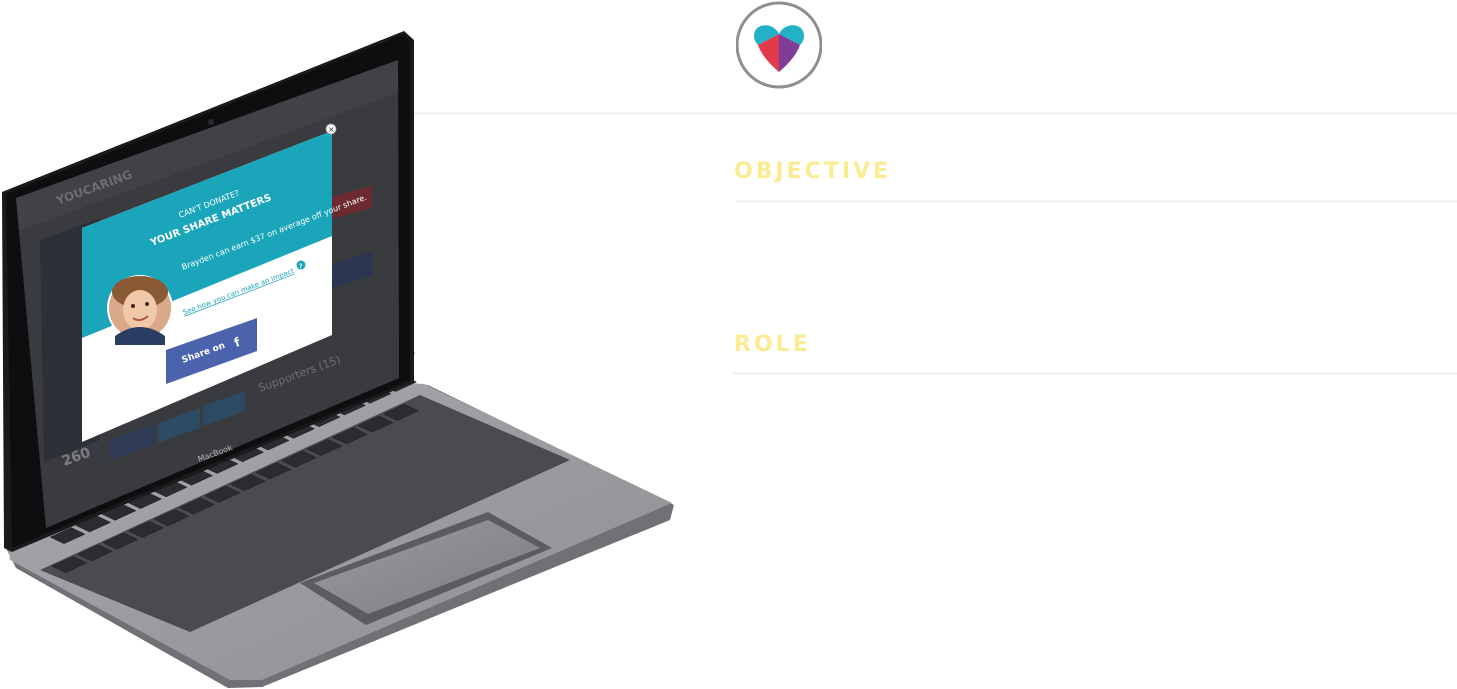 This screenshot has width=1457, height=689. I want to click on close-icon: ×, so click(331, 129).